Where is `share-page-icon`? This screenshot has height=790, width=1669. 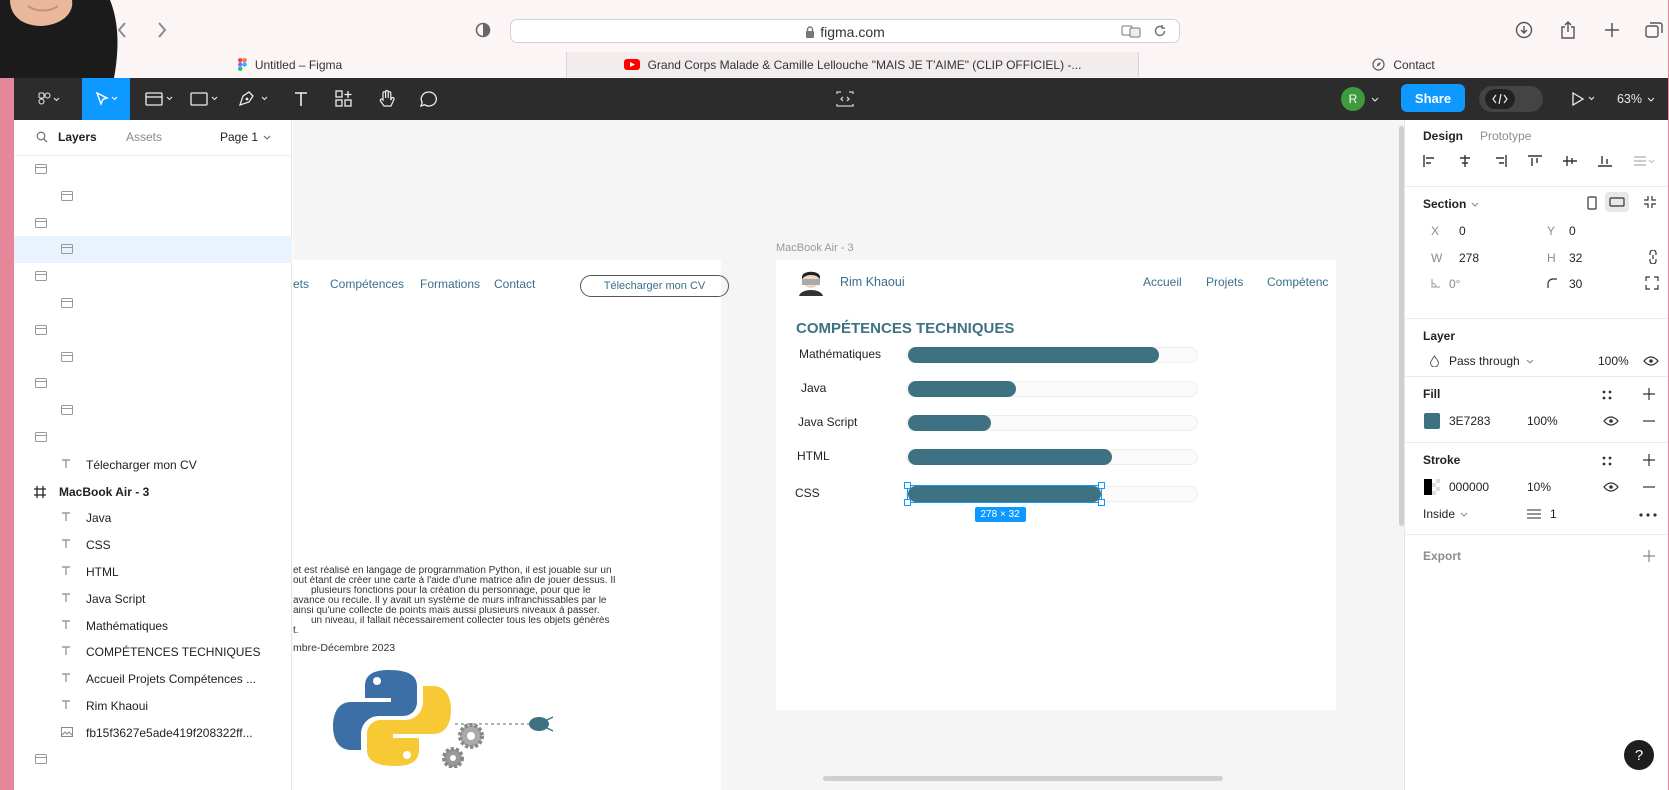 share-page-icon is located at coordinates (1568, 30).